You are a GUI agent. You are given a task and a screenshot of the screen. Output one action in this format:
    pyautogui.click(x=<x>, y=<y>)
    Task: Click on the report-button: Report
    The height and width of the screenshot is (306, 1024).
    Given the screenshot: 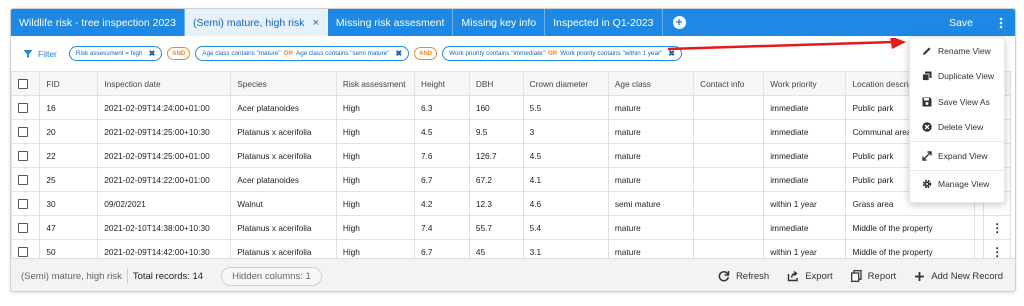 What is the action you would take?
    pyautogui.click(x=873, y=276)
    